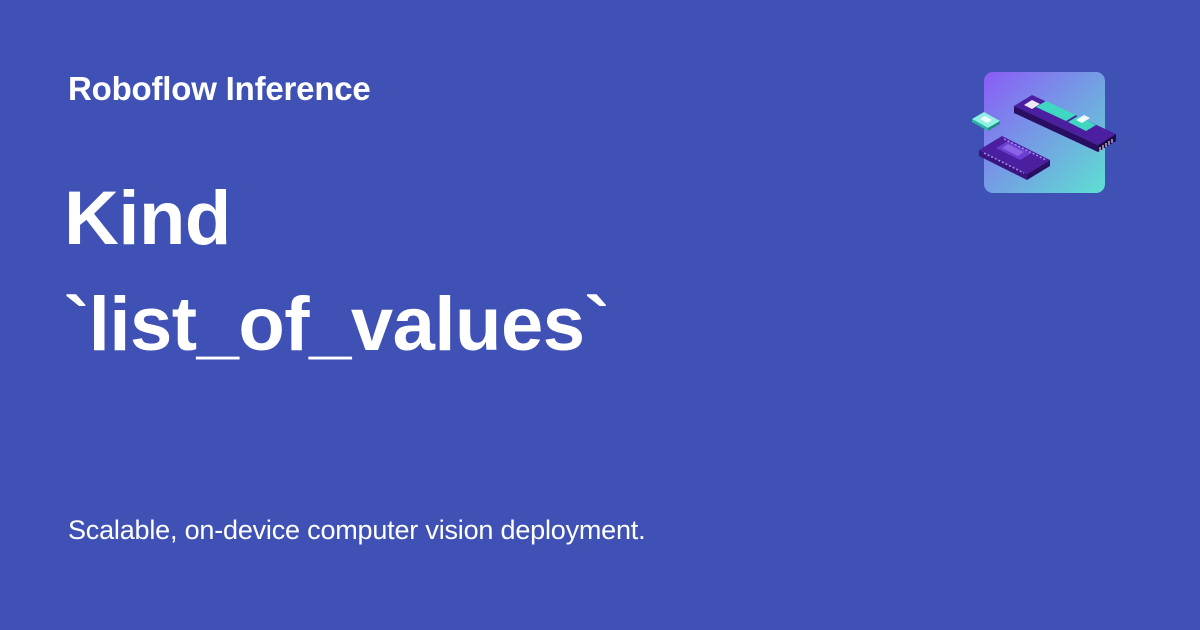 The width and height of the screenshot is (1200, 630). I want to click on page-title-line-2: `list_of_values`, so click(337, 324).